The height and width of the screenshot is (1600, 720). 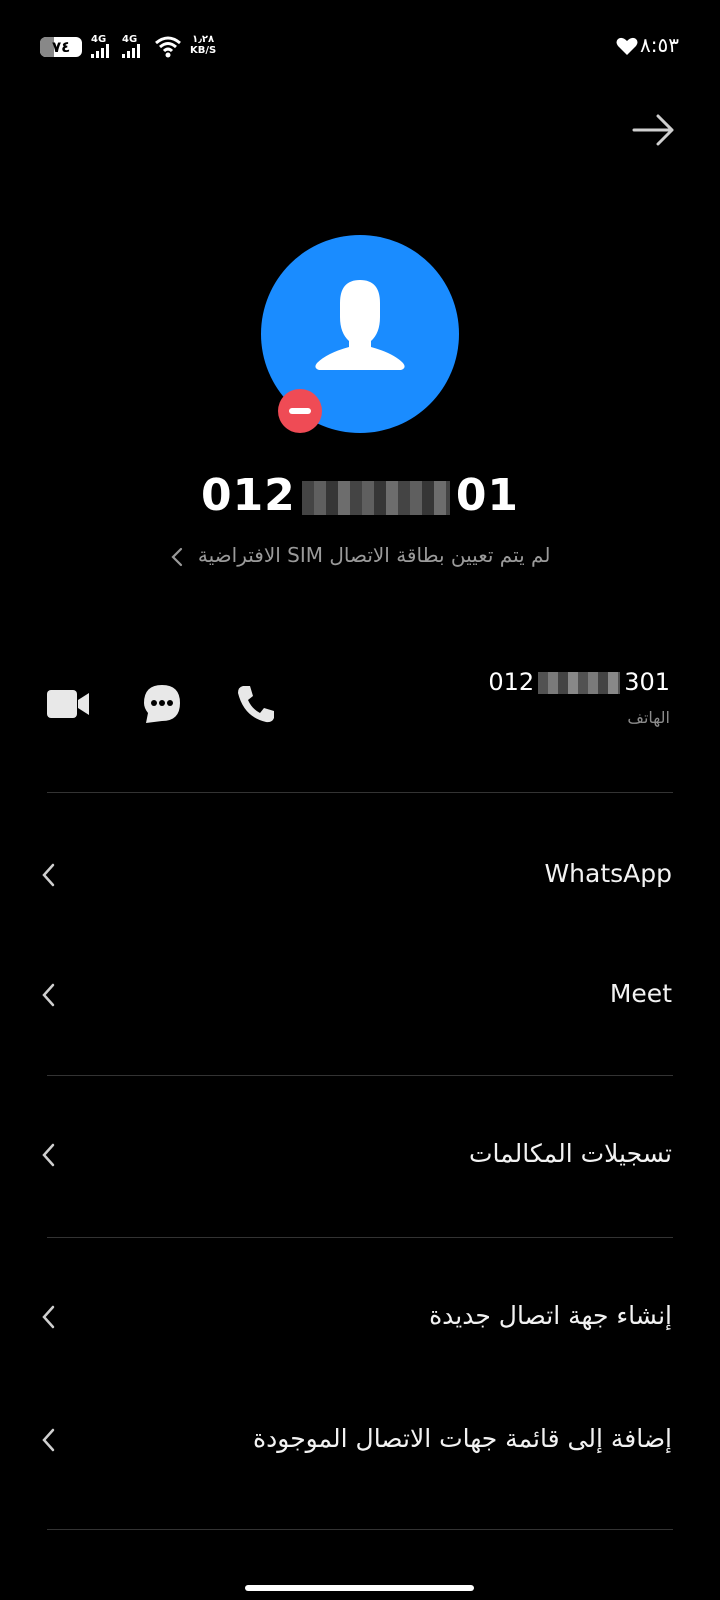 What do you see at coordinates (360, 45) in the screenshot?
I see `status-bar: ٧٤ 4G 4G ١٫٢٨ KB/S ٨:٥٣` at bounding box center [360, 45].